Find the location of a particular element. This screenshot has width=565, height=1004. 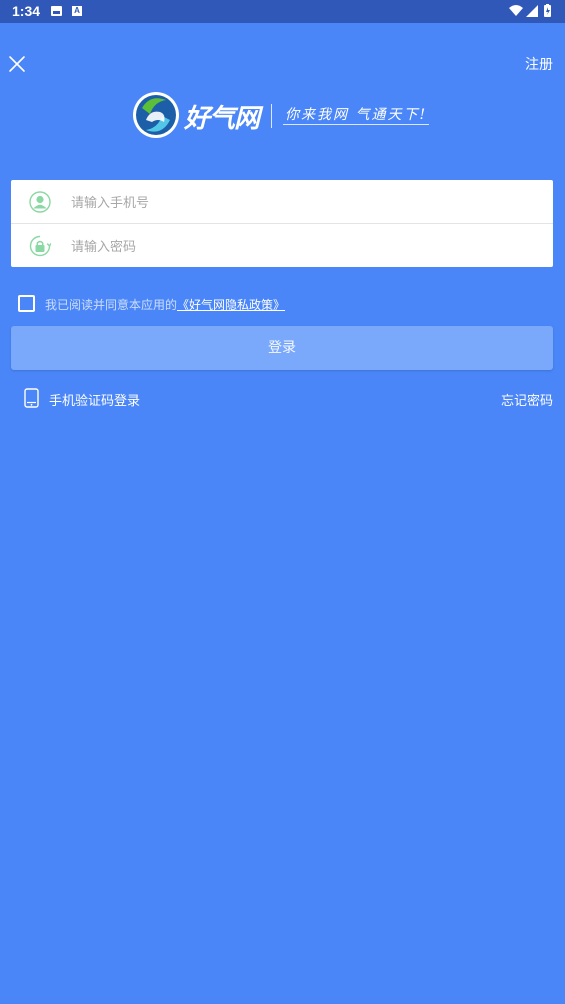

status-icons is located at coordinates (530, 10).